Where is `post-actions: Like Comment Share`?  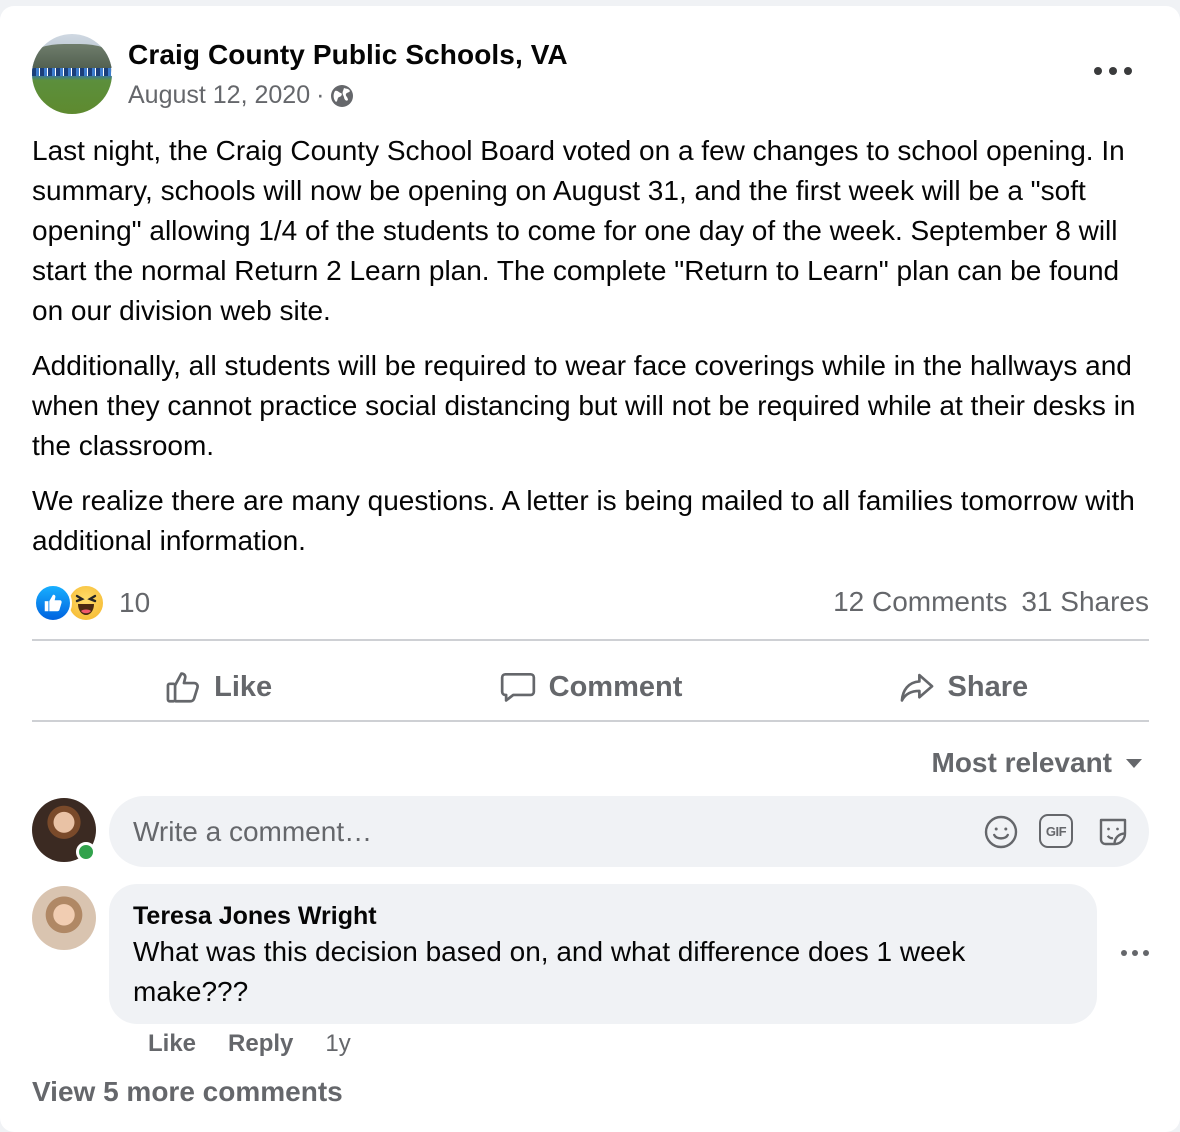
post-actions: Like Comment Share is located at coordinates (590, 687).